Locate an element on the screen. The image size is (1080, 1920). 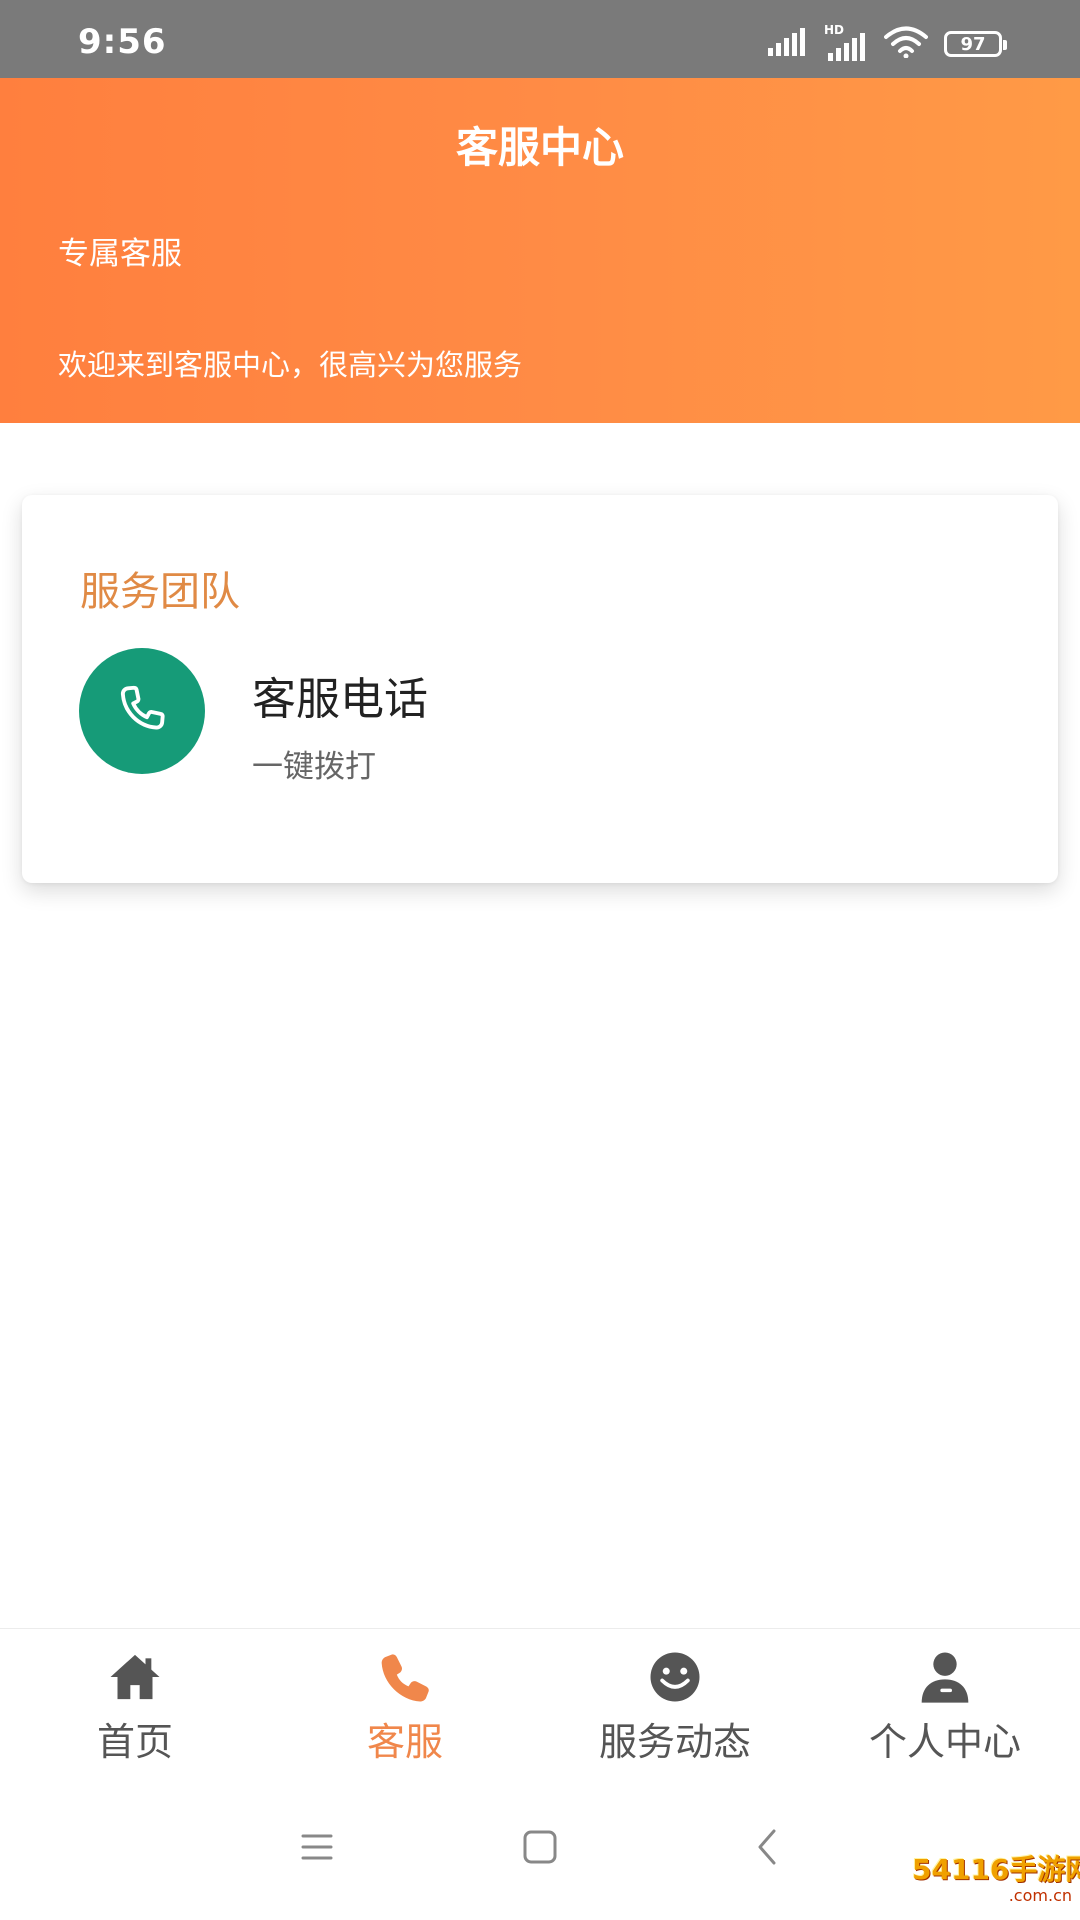
battery-level: 97 is located at coordinates (973, 44).